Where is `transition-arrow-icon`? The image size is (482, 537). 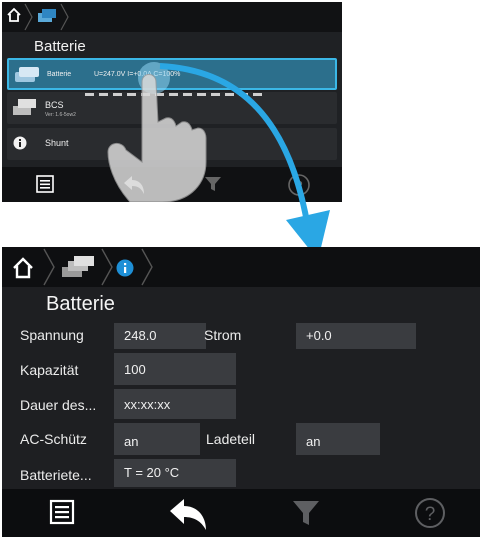
transition-arrow-icon is located at coordinates (244, 161).